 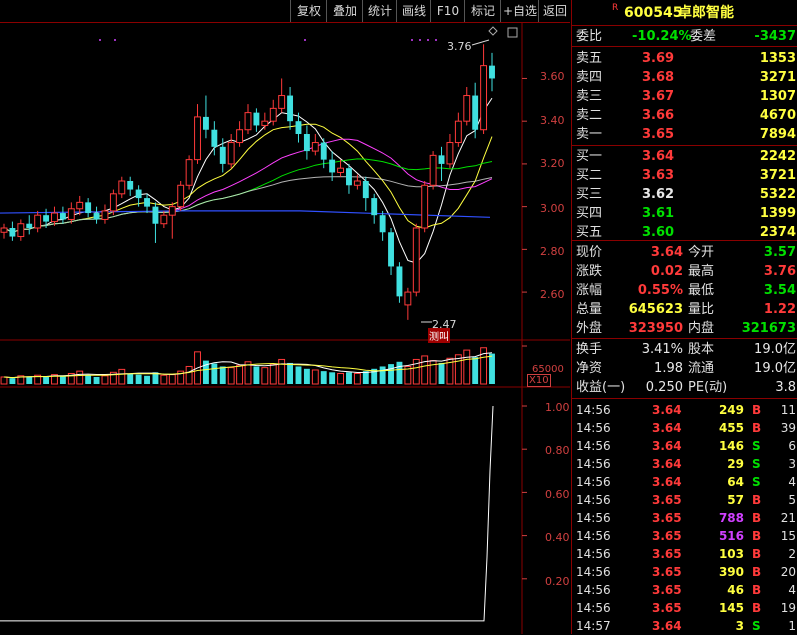 I want to click on stat-value: 645623, so click(x=655, y=309).